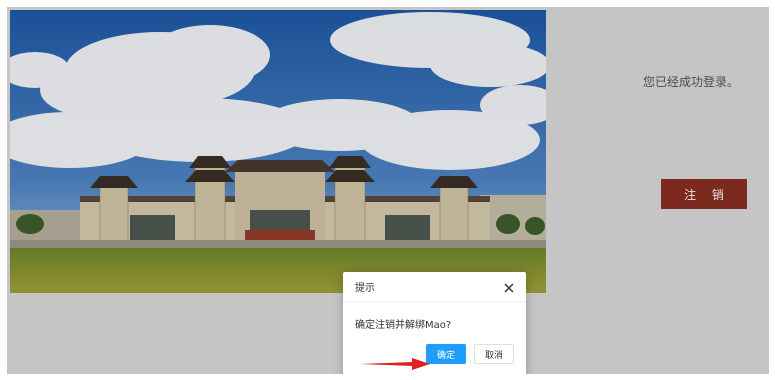 The image size is (775, 380). What do you see at coordinates (434, 287) in the screenshot?
I see `dialog-header: 提示` at bounding box center [434, 287].